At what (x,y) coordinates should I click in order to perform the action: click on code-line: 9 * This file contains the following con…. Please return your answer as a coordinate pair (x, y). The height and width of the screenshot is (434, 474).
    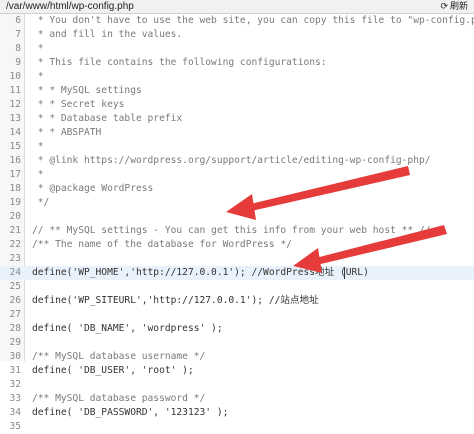
    Looking at the image, I should click on (237, 63).